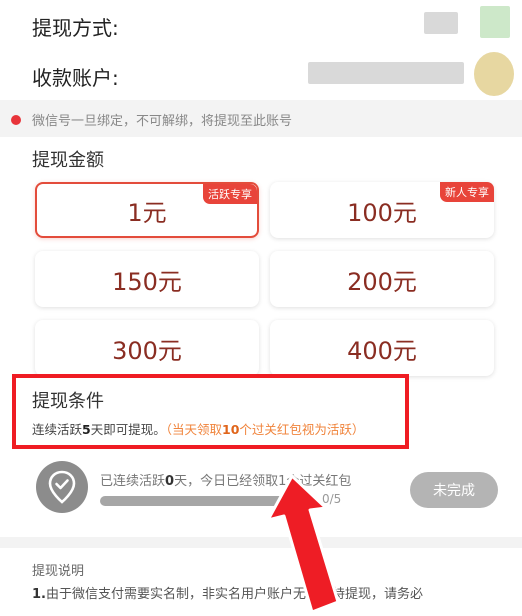  What do you see at coordinates (170, 481) in the screenshot?
I see `progress-active-days: 0` at bounding box center [170, 481].